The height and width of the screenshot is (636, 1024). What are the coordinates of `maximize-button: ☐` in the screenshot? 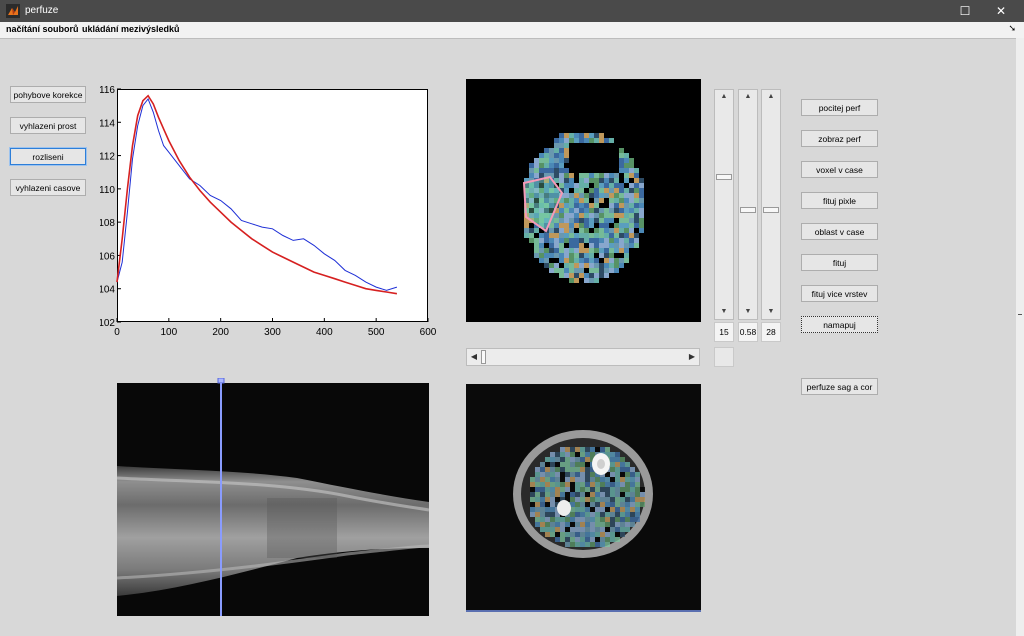 It's located at (965, 11).